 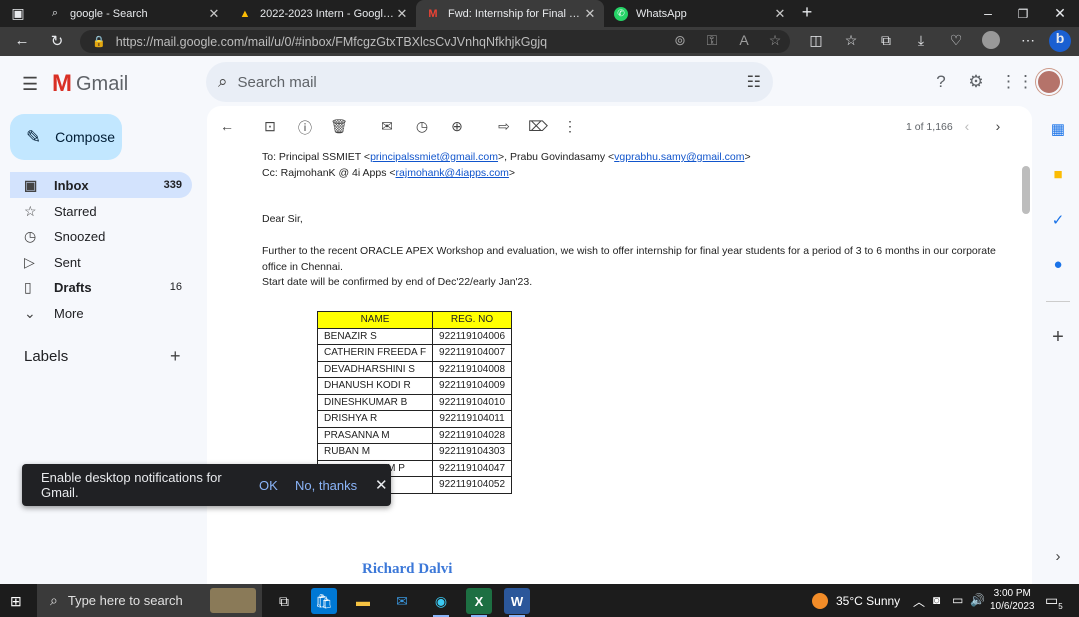 What do you see at coordinates (402, 601) in the screenshot?
I see `mail-icon: ✉` at bounding box center [402, 601].